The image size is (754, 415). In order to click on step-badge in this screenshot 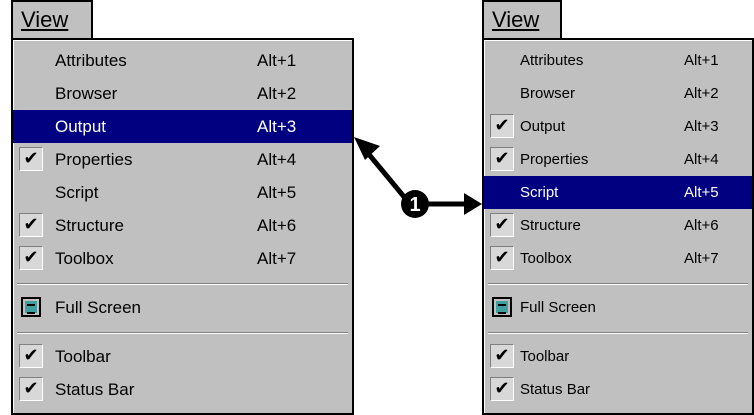, I will do `click(415, 204)`.